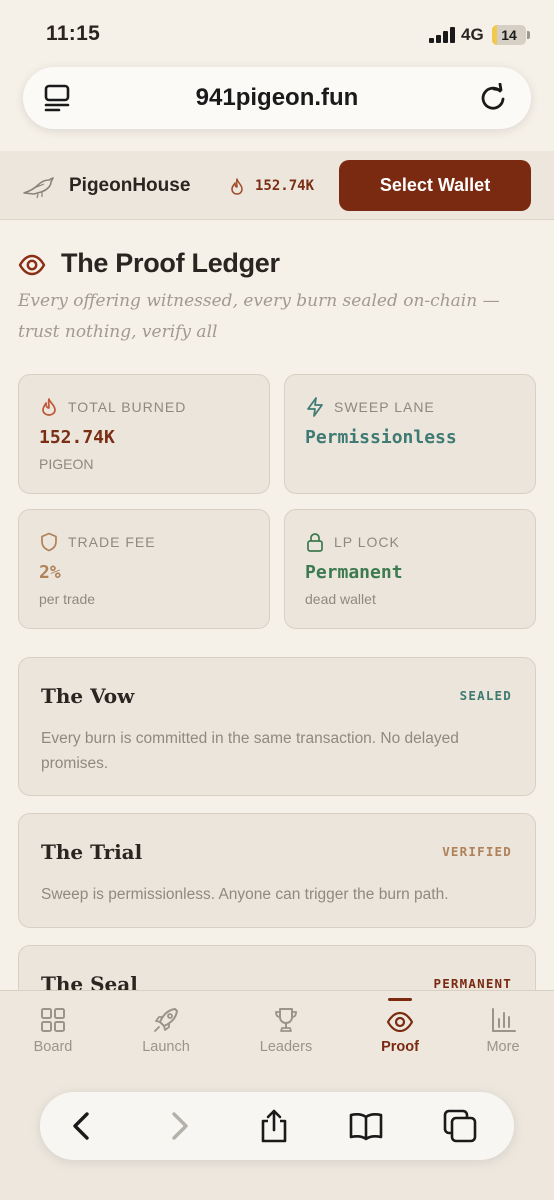 The height and width of the screenshot is (1200, 554). Describe the element at coordinates (127, 407) in the screenshot. I see `stat-label: TOTAL BURNED` at that location.